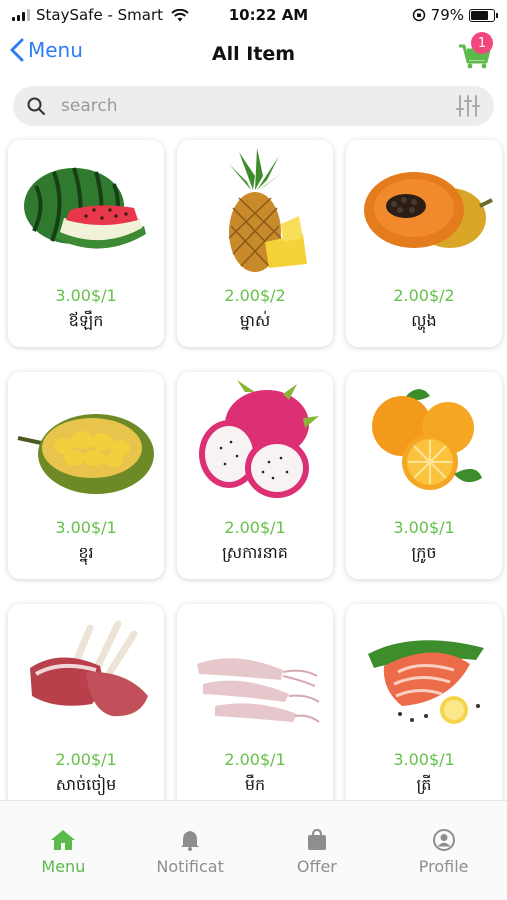 Image resolution: width=507 pixels, height=900 pixels. What do you see at coordinates (426, 682) in the screenshot?
I see `salmon-icon` at bounding box center [426, 682].